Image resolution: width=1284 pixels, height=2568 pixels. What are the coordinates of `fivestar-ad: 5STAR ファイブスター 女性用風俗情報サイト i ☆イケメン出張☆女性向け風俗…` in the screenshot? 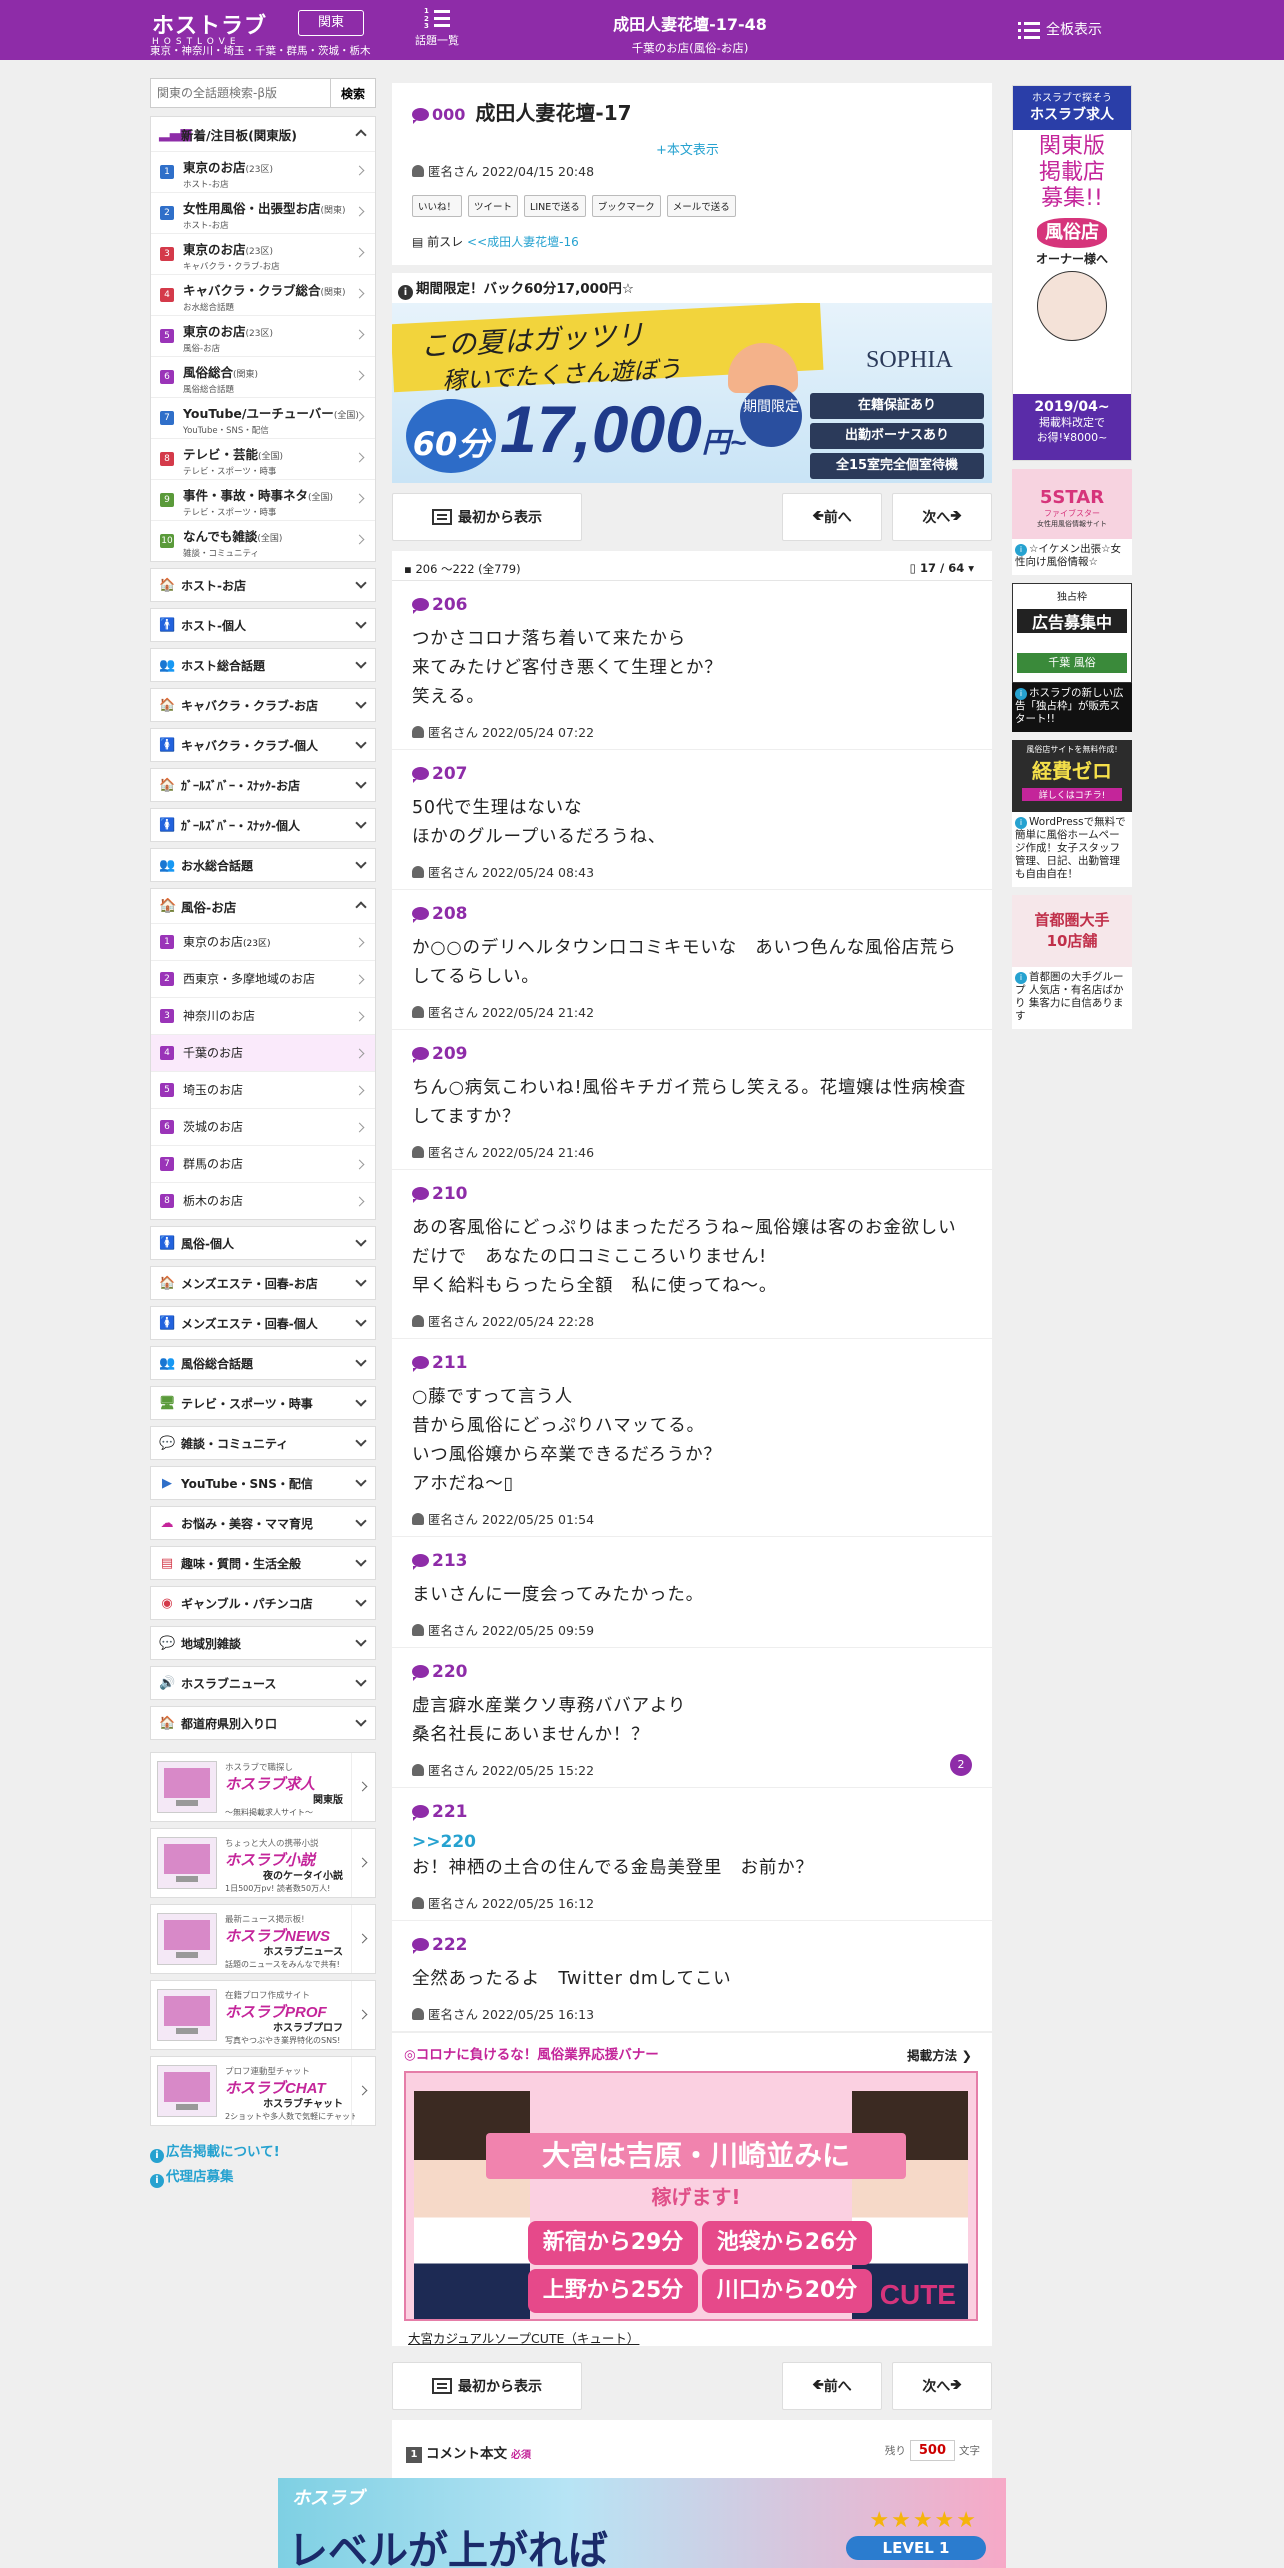 It's located at (1072, 522).